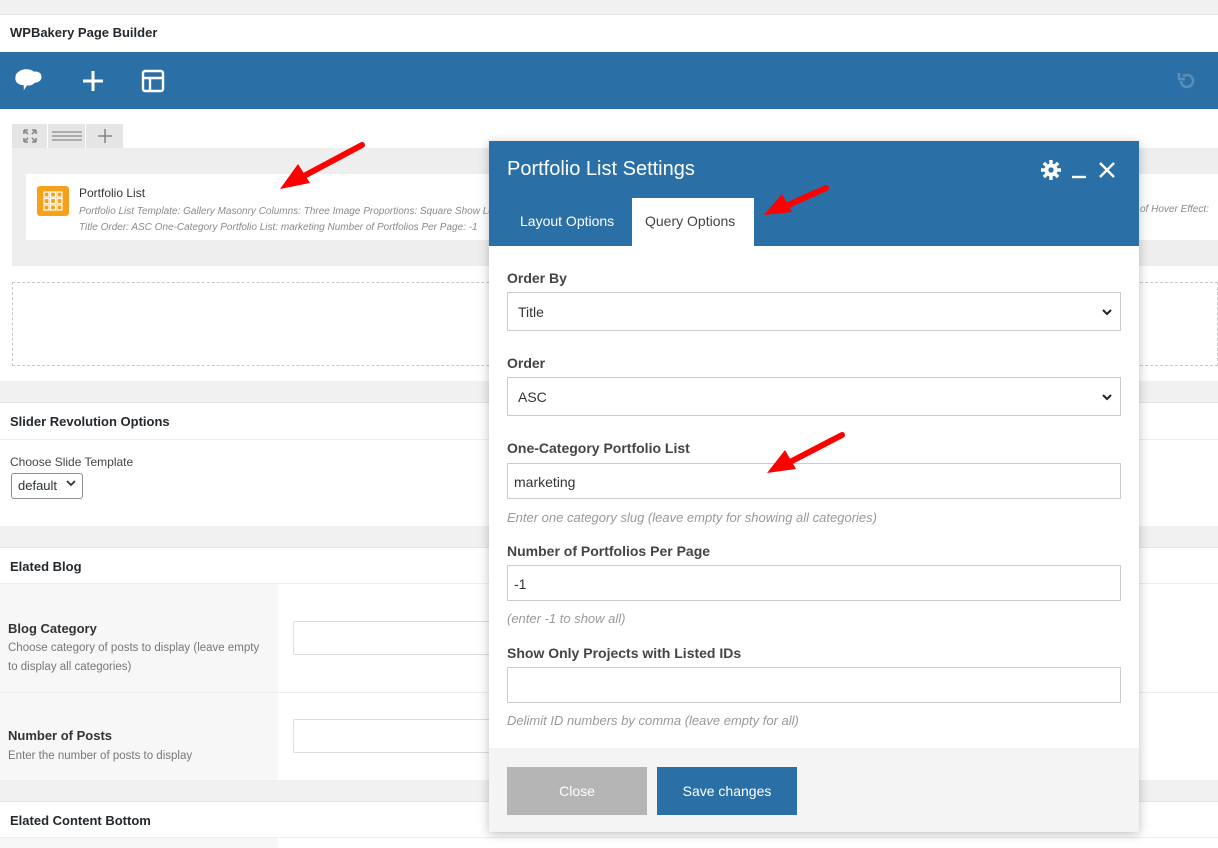  I want to click on tab-query-options: Query Options, so click(693, 222).